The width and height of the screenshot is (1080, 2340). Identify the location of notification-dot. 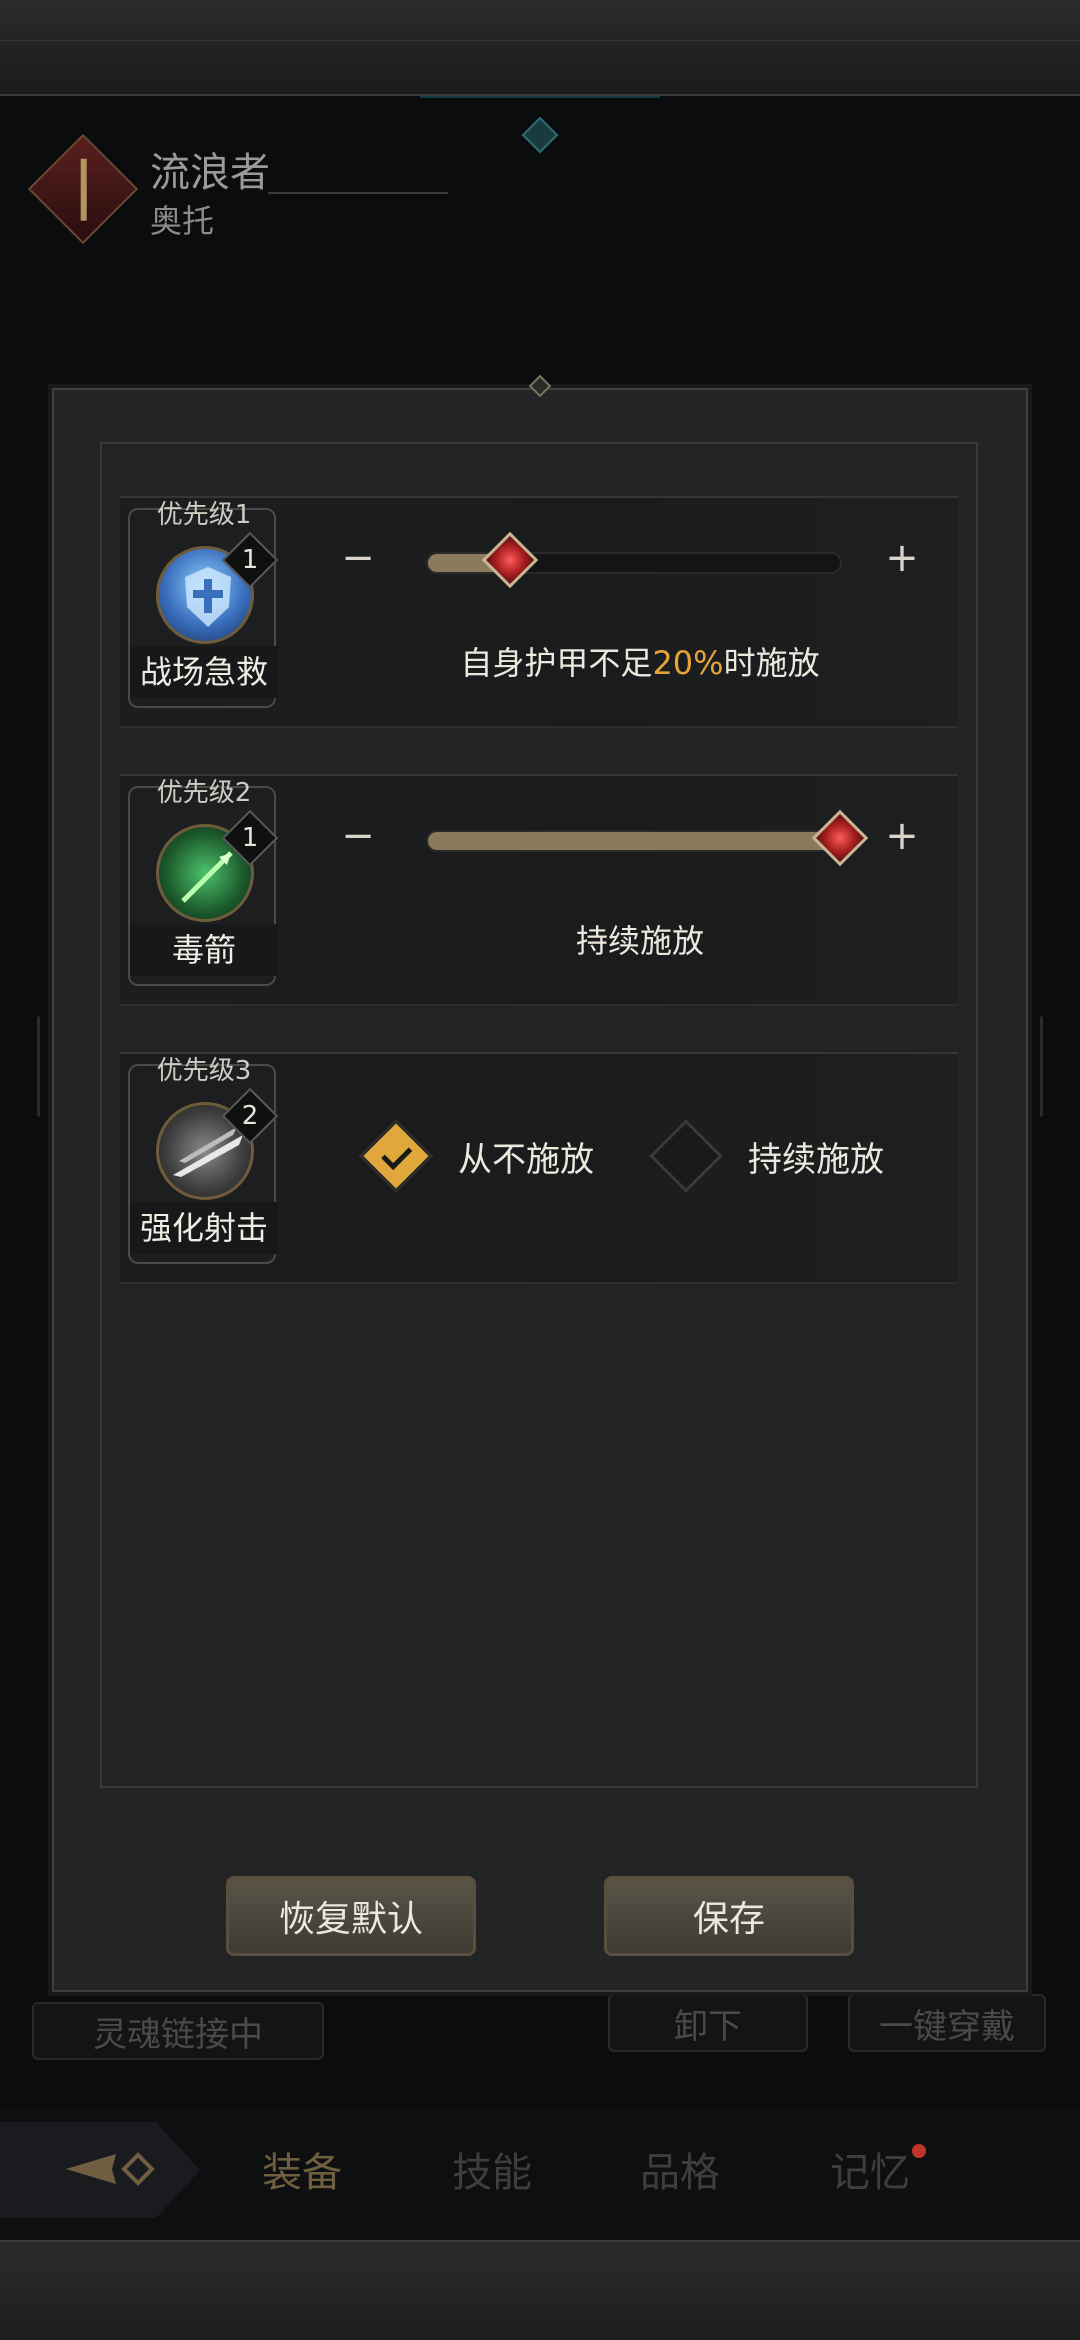
(919, 2151).